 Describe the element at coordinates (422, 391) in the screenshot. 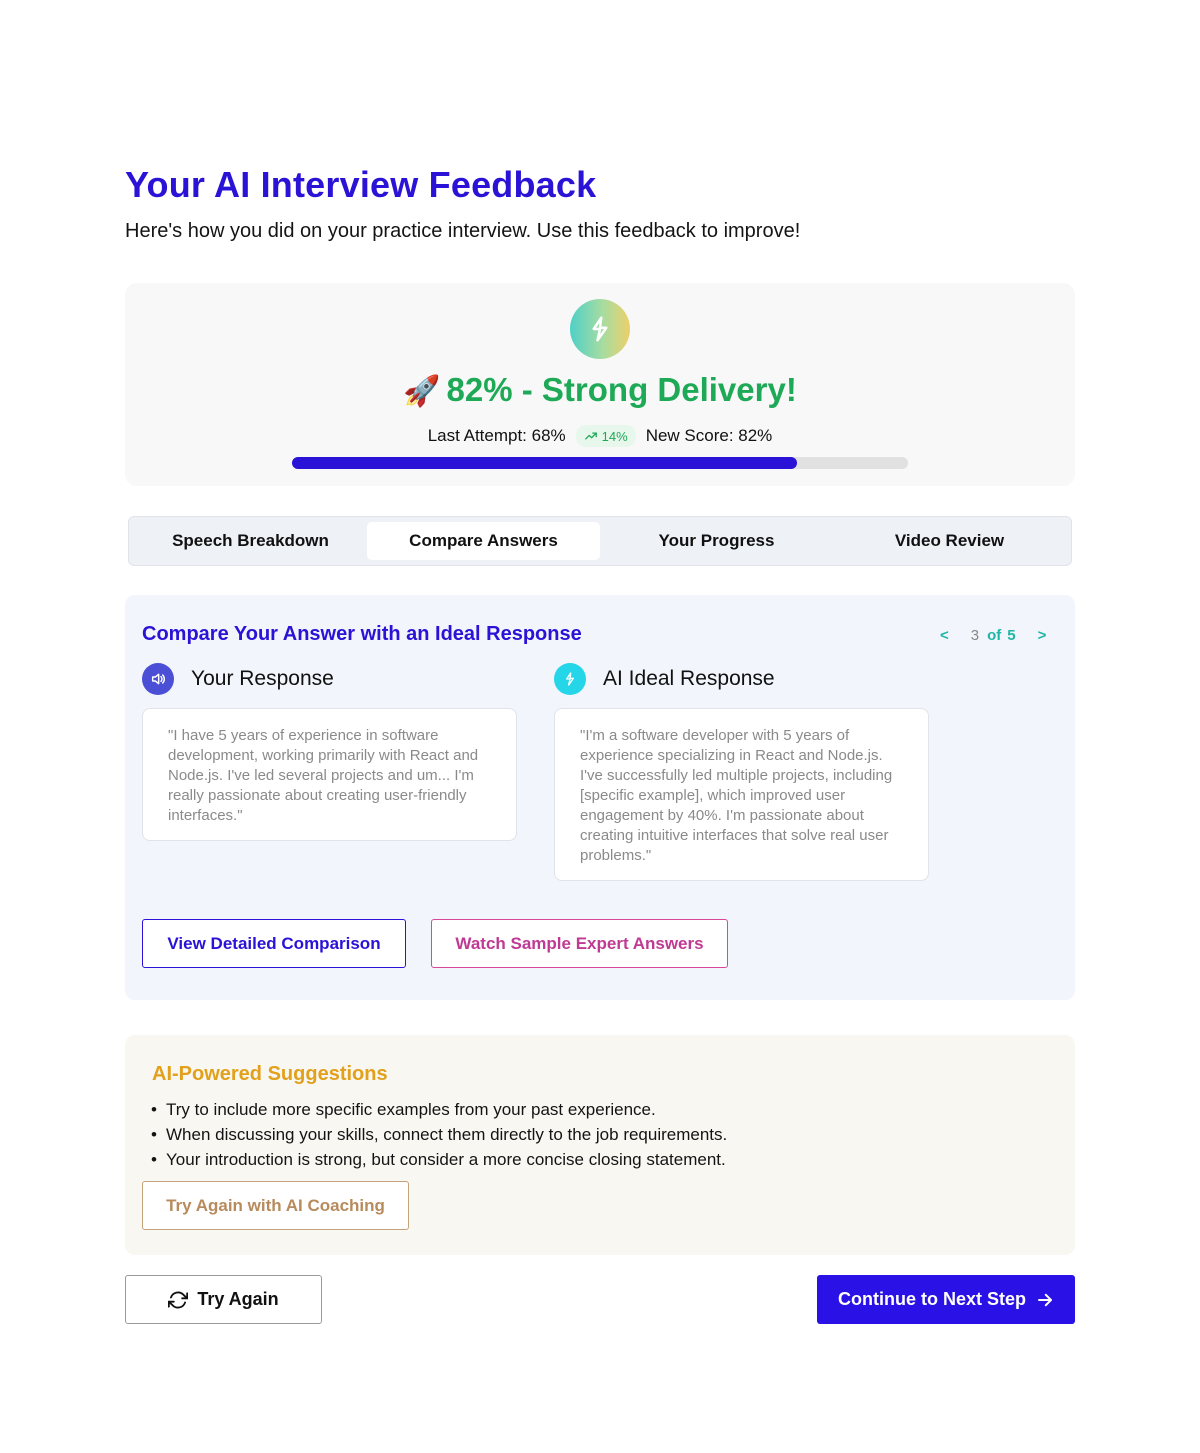

I see `rocket-icon: 🚀` at that location.